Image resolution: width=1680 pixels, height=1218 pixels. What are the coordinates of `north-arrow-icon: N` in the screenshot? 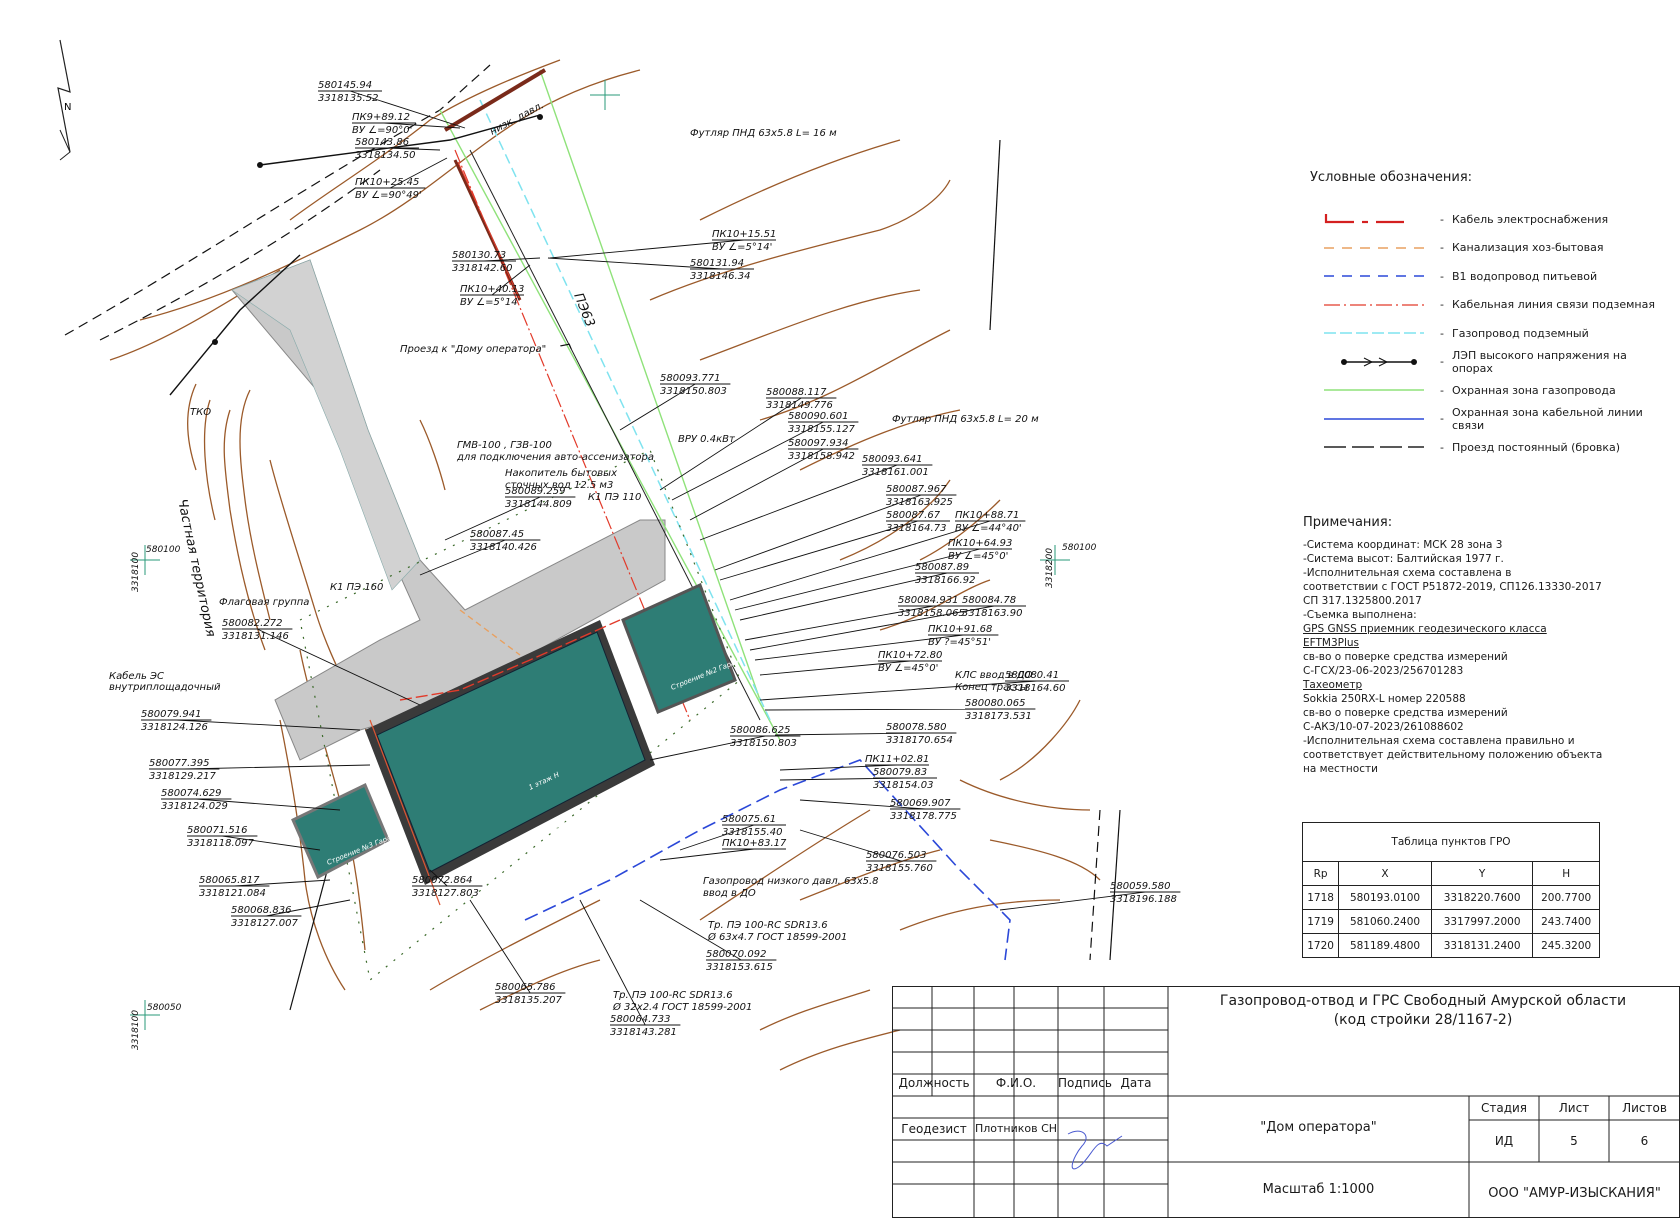 It's located at (64, 100).